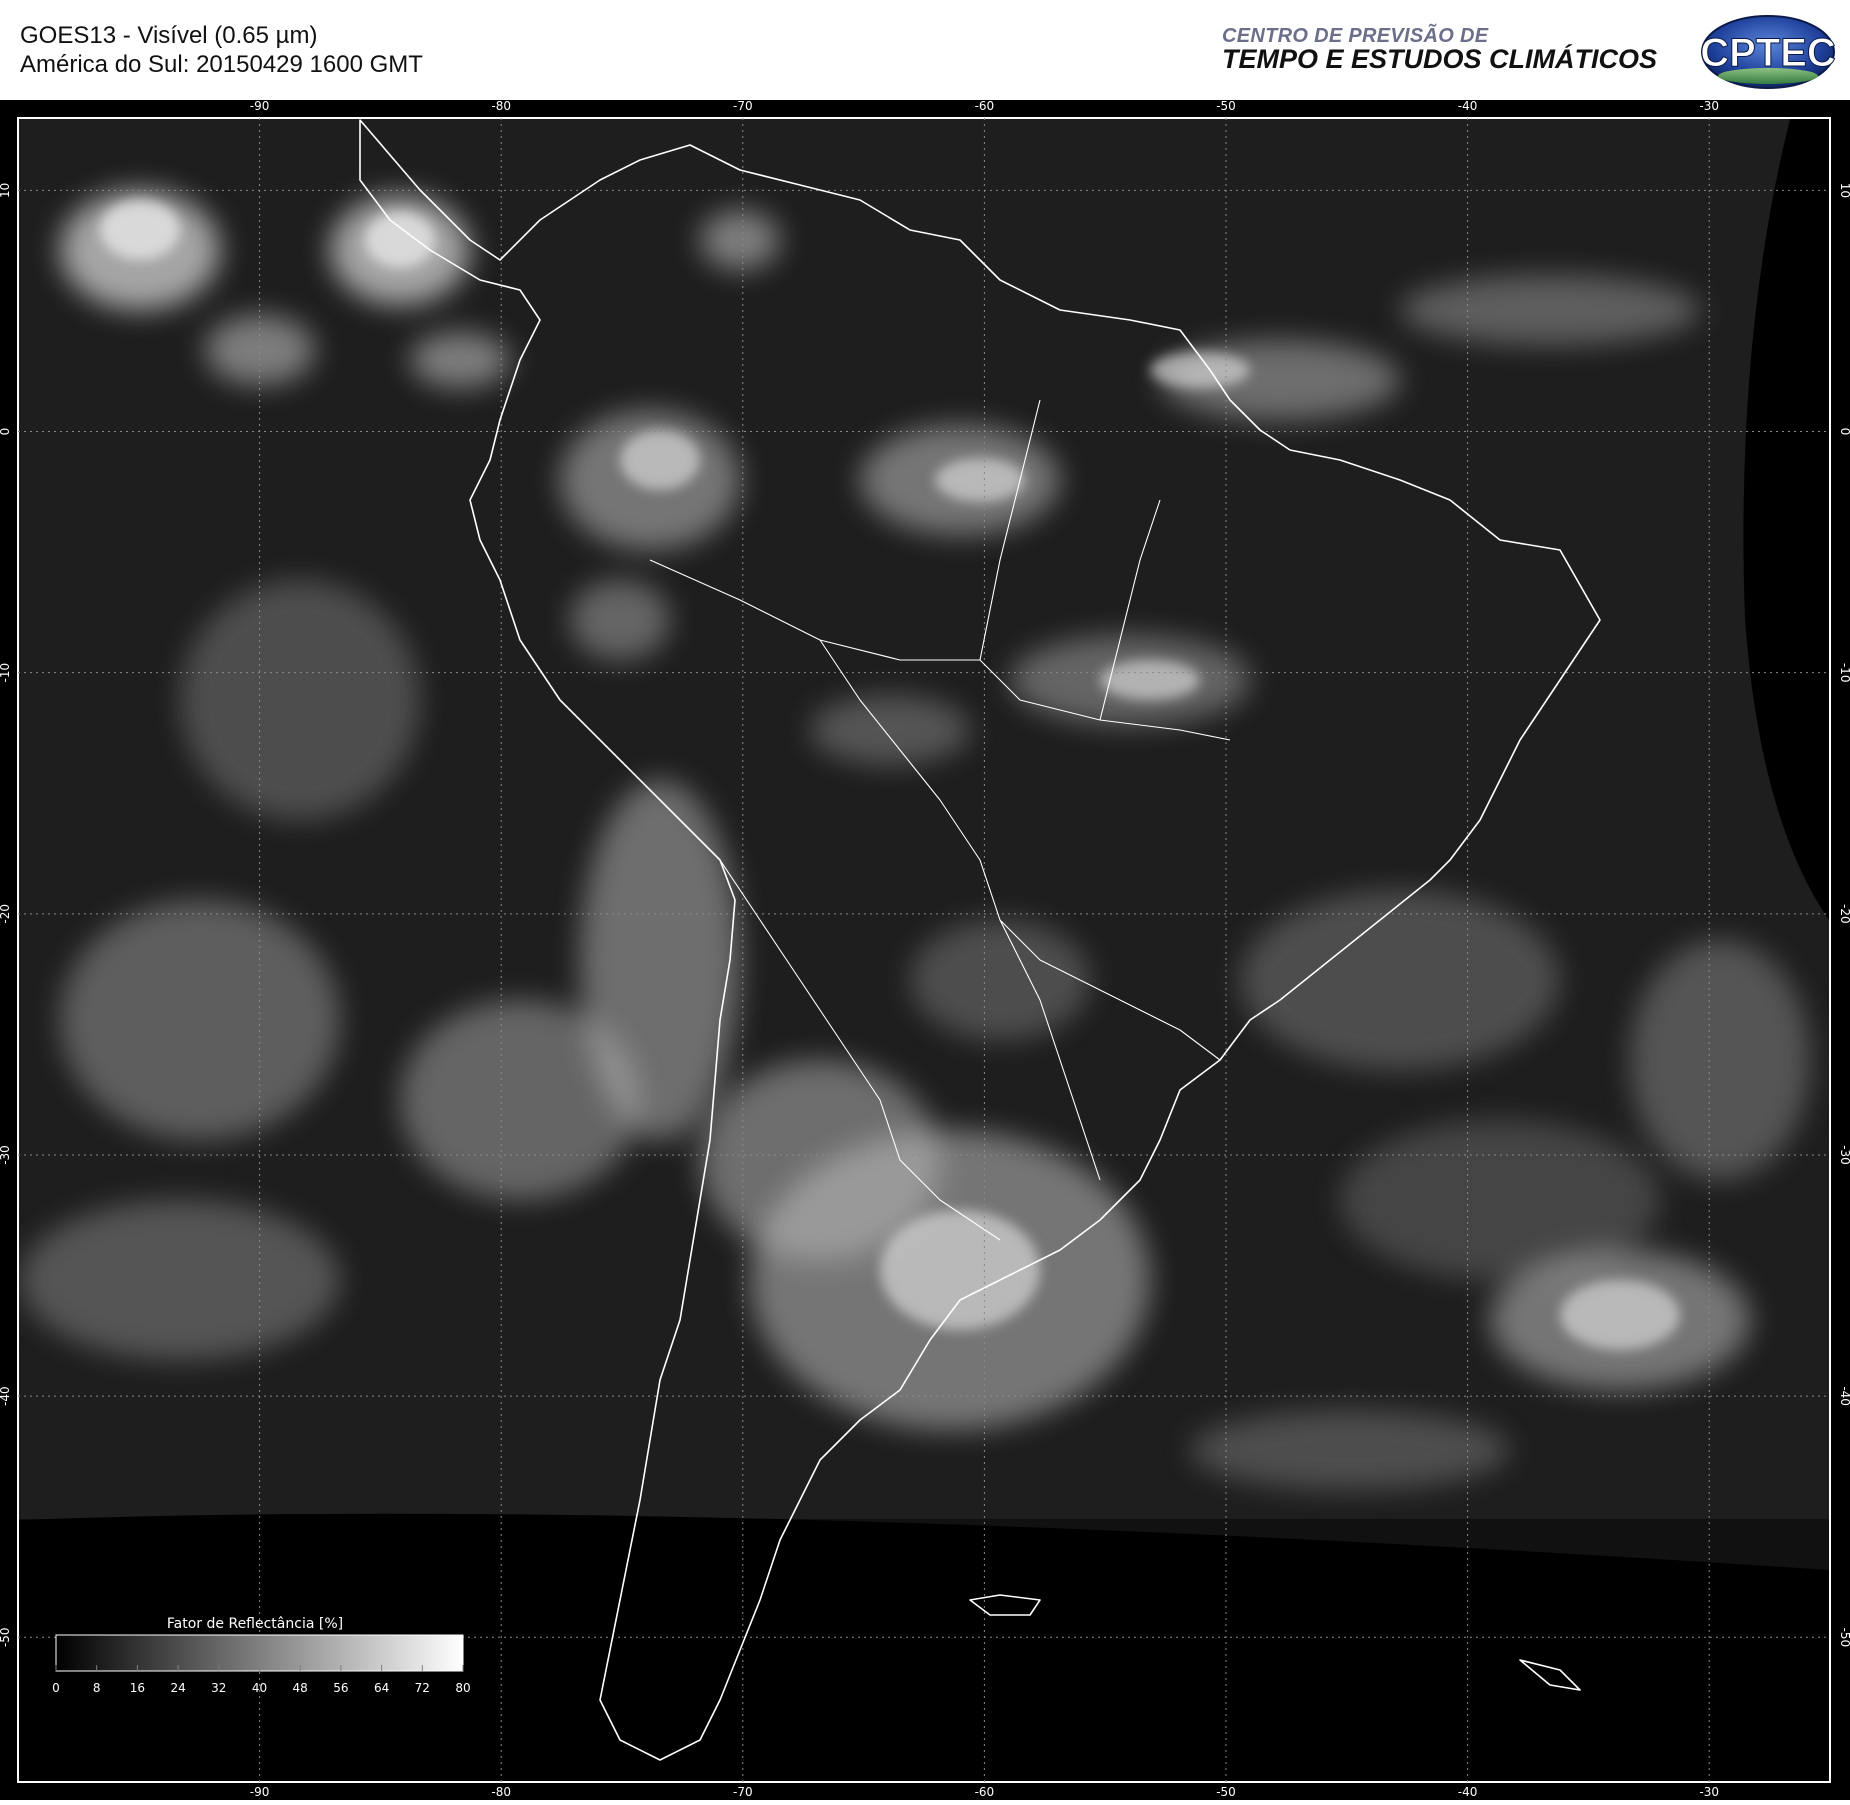  I want to click on colorbar-tick-label: 56, so click(340, 1688).